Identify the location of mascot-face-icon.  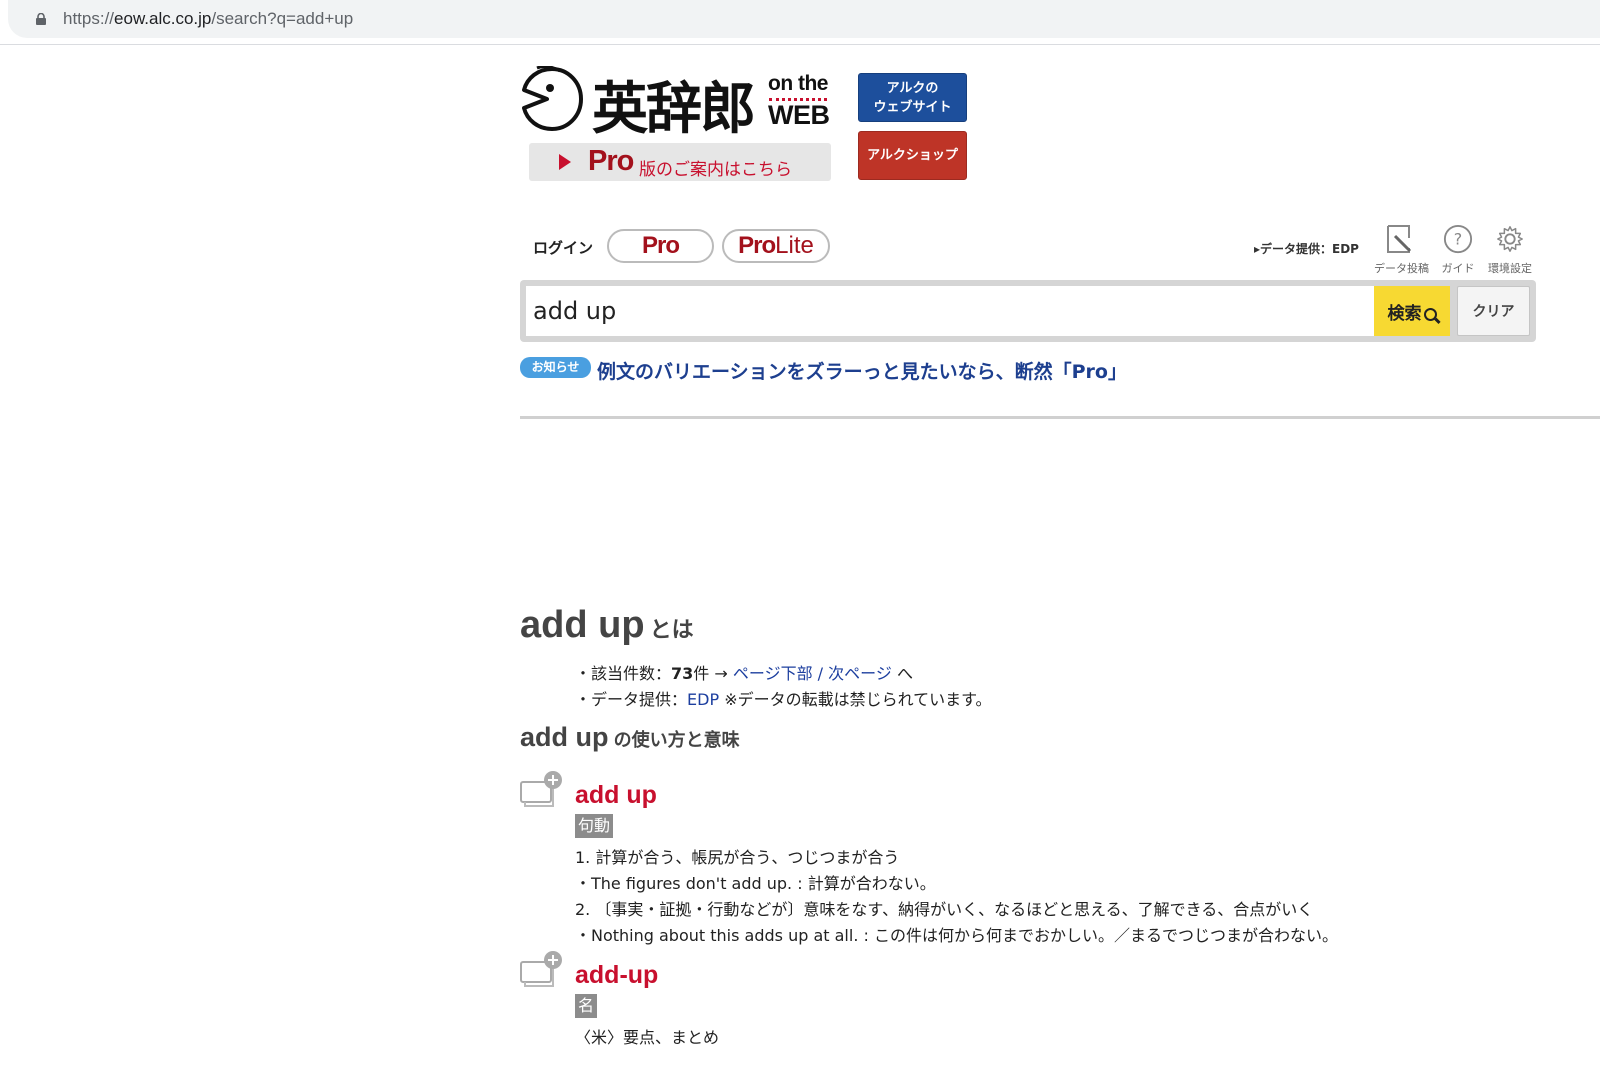
(552, 98).